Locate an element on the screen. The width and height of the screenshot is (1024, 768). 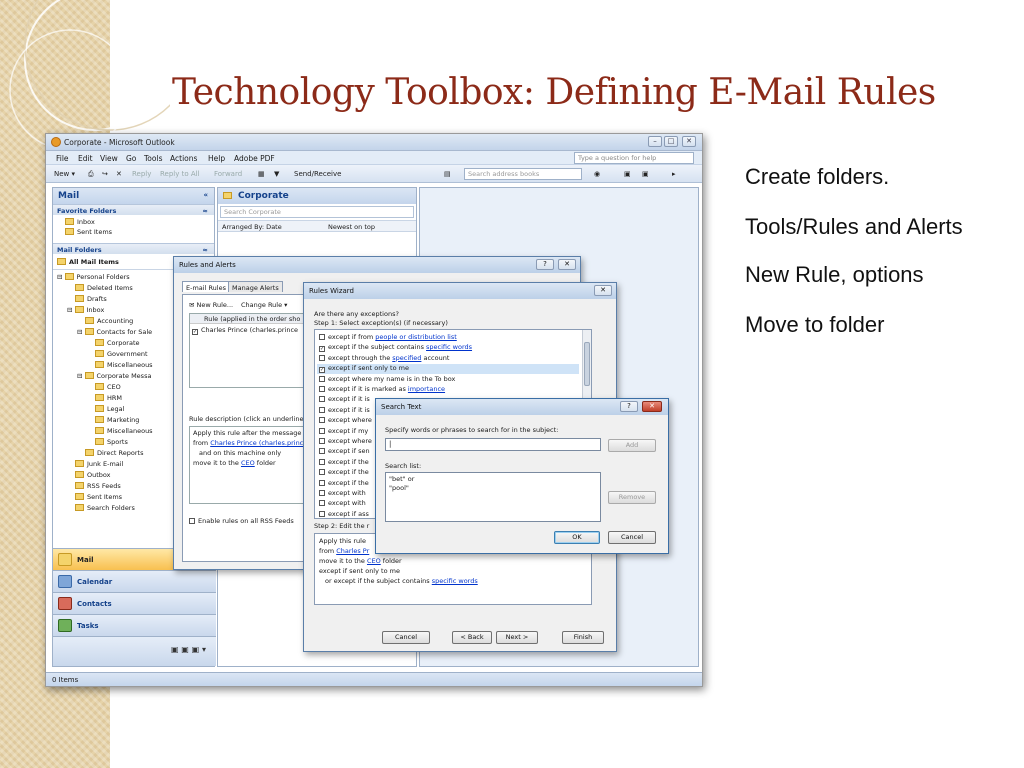
folder-junk-email: Junk E-mail is located at coordinates (99, 464).